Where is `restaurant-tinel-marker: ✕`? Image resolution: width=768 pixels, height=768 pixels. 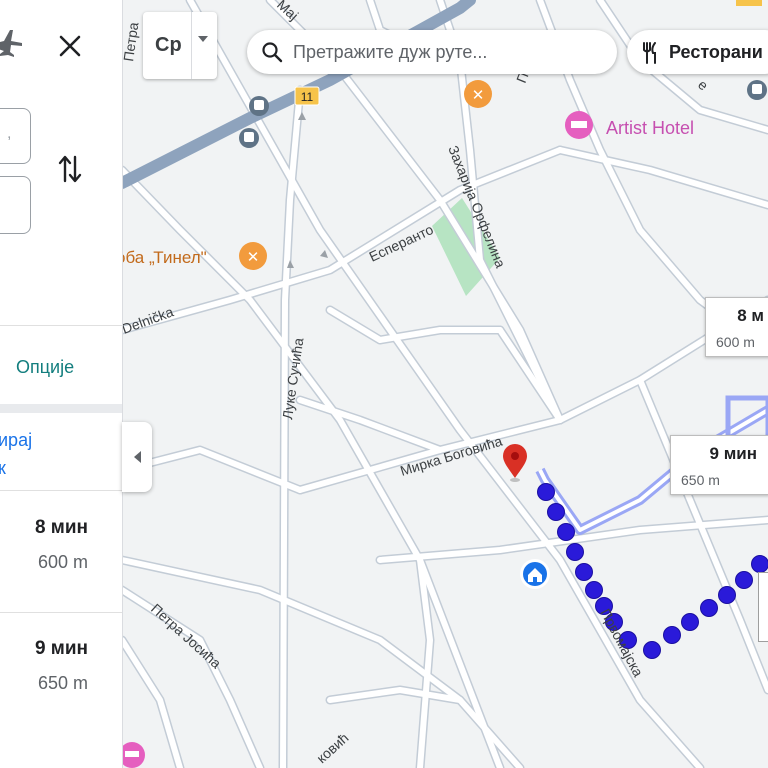
restaurant-tinel-marker: ✕ is located at coordinates (253, 256).